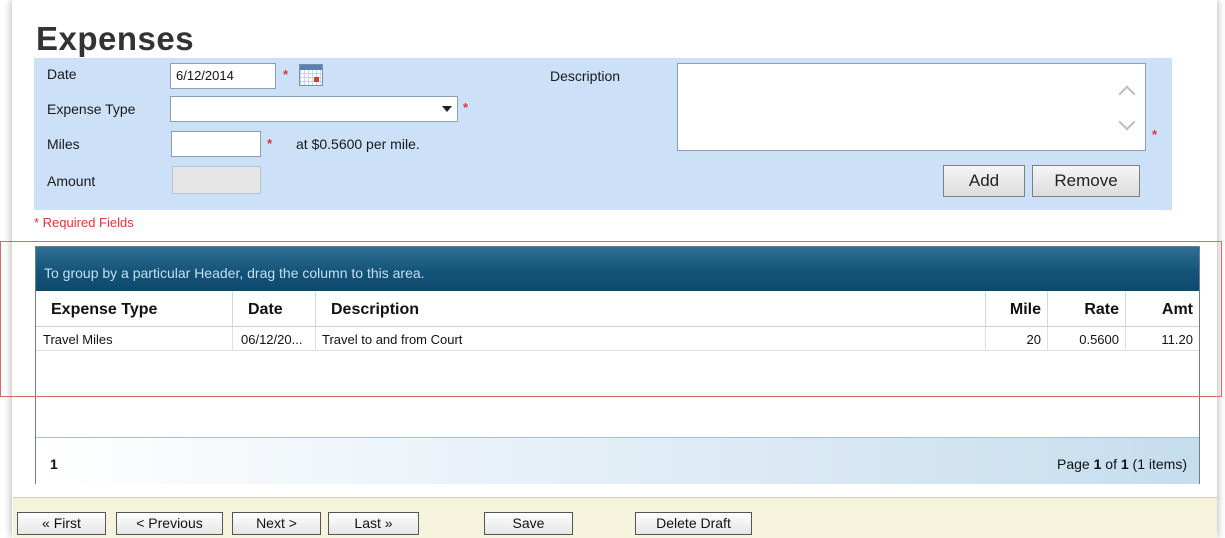  I want to click on description-label: Description, so click(585, 76).